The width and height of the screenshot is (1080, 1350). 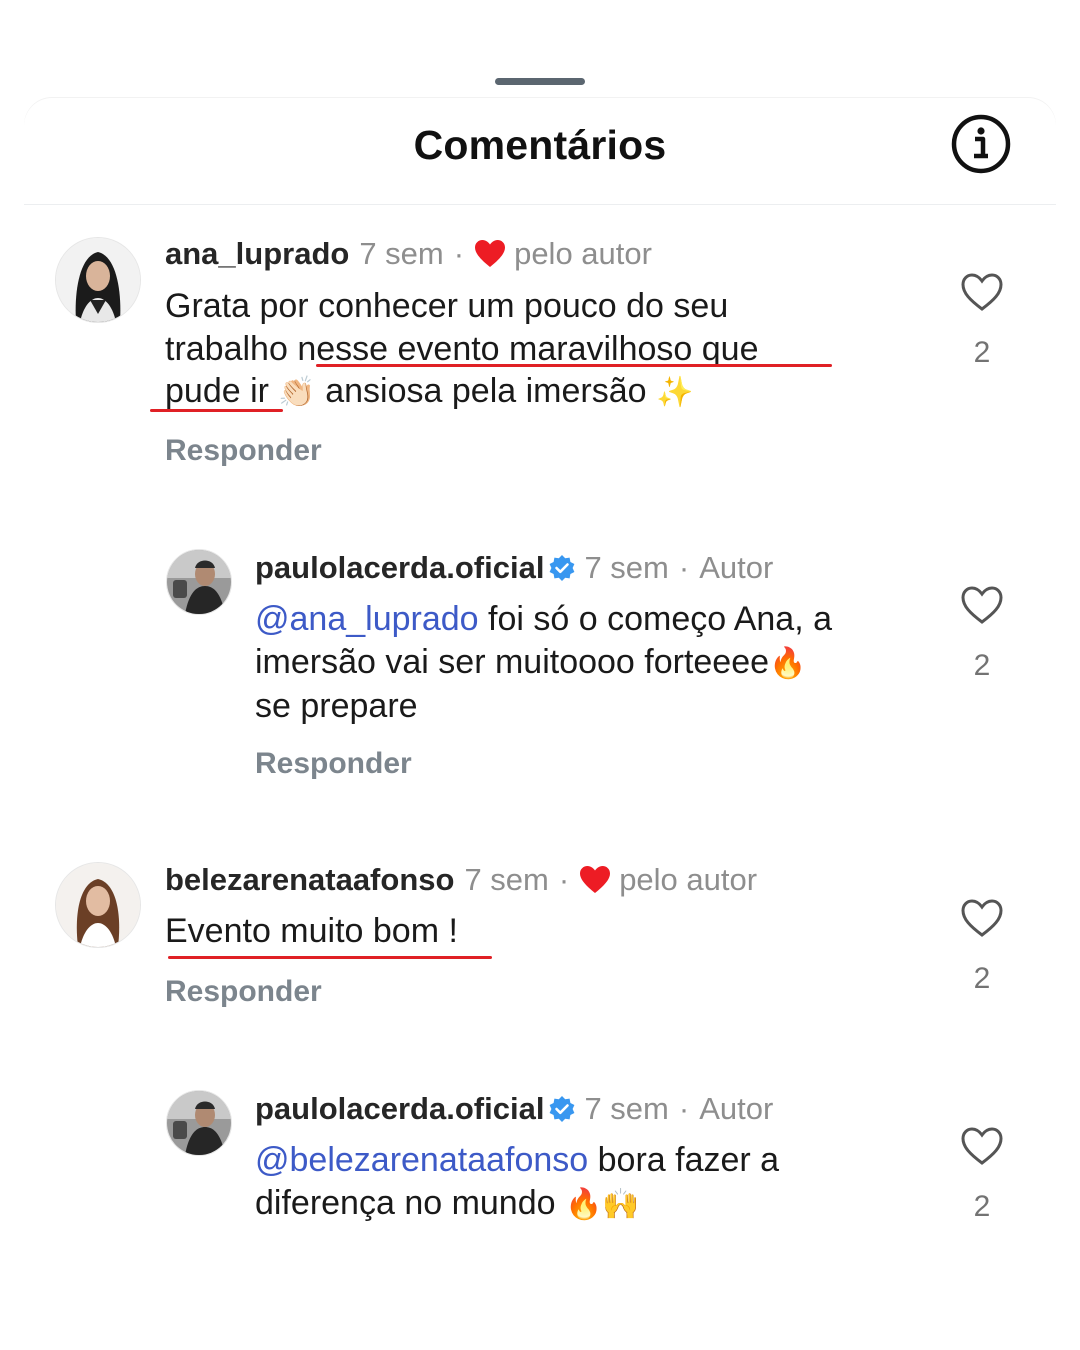 What do you see at coordinates (540, 145) in the screenshot?
I see `page-title: Comentários` at bounding box center [540, 145].